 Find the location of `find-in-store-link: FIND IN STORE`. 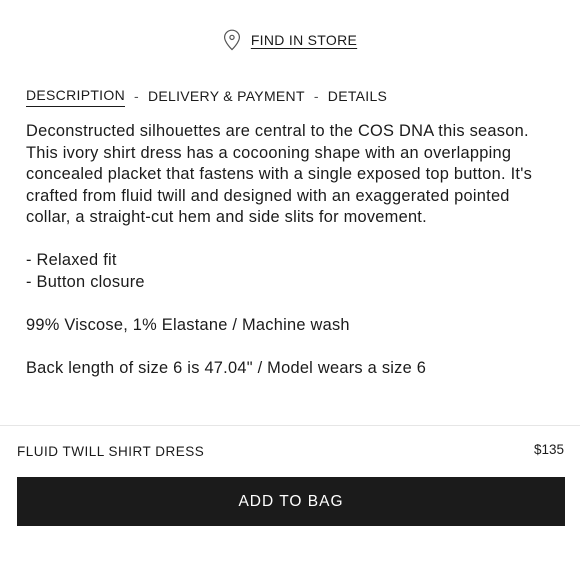

find-in-store-link: FIND IN STORE is located at coordinates (304, 40).